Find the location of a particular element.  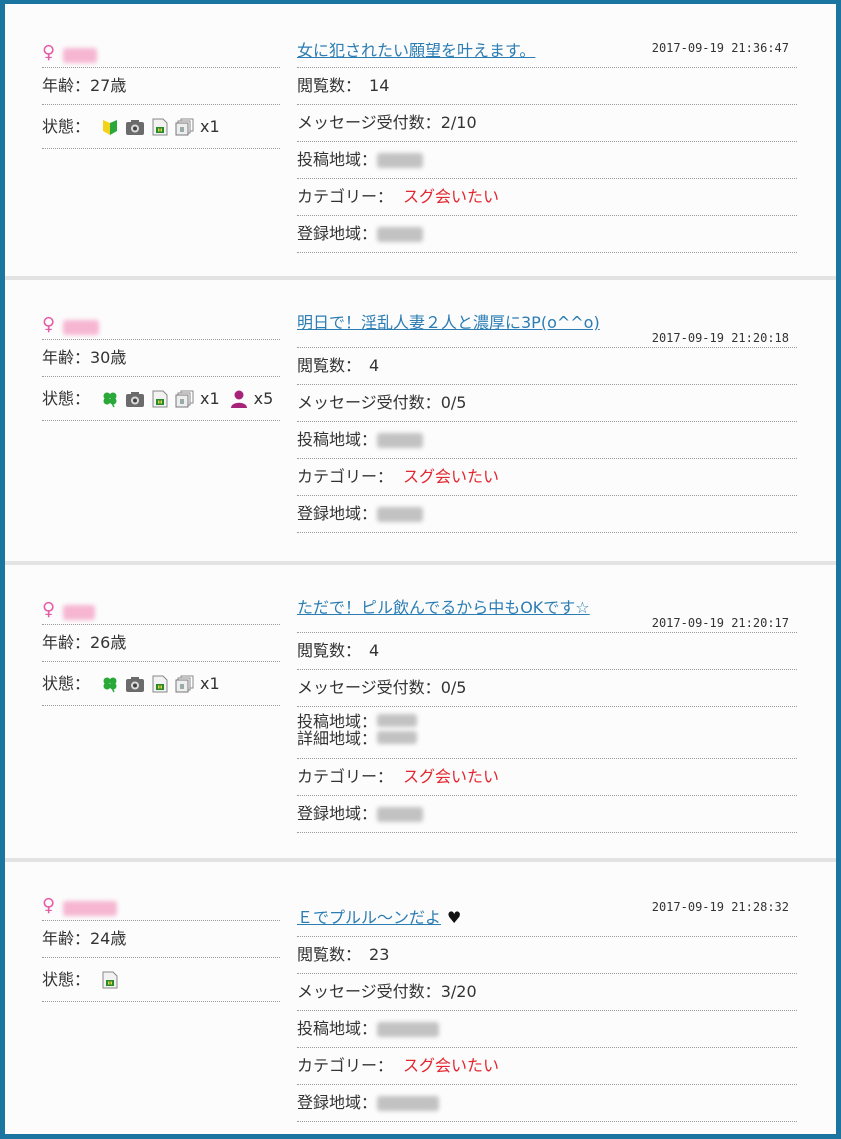

age-text: 年齢：27歳 is located at coordinates (84, 85).